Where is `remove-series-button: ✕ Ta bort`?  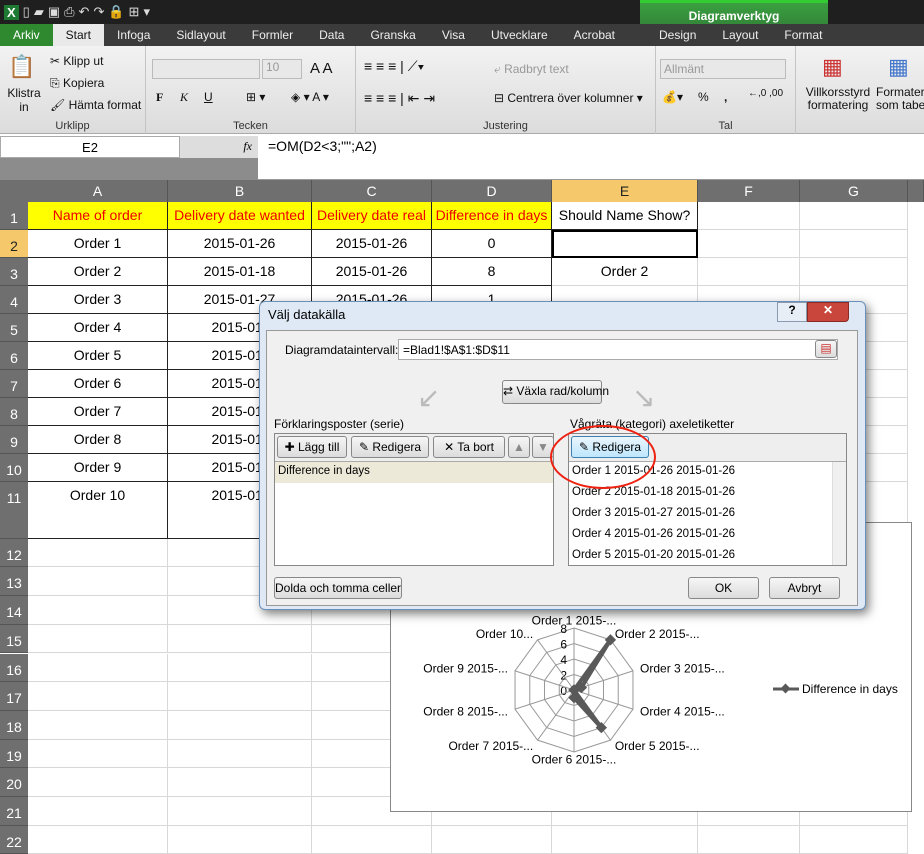 remove-series-button: ✕ Ta bort is located at coordinates (469, 447).